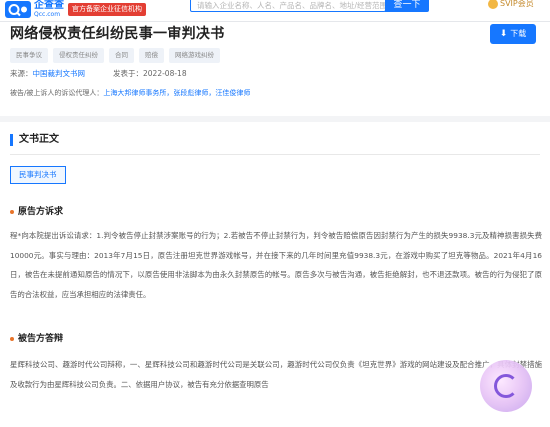  What do you see at coordinates (57, 93) in the screenshot?
I see `parties-label: 被告/被上诉人的诉讼代理人：` at bounding box center [57, 93].